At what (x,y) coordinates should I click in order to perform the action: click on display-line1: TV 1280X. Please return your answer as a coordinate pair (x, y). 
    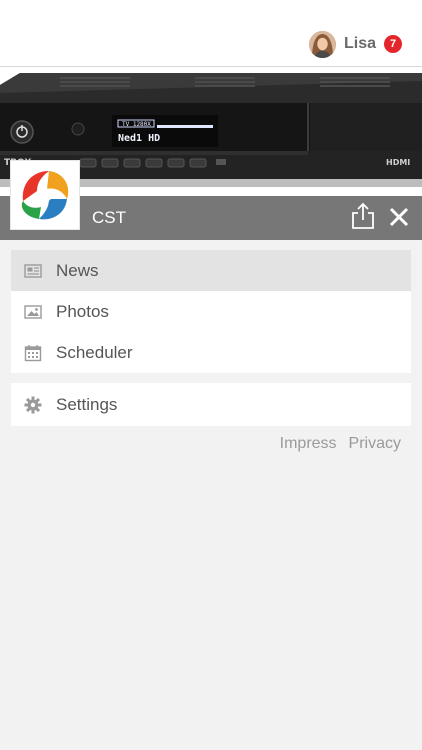
    Looking at the image, I should click on (136, 124).